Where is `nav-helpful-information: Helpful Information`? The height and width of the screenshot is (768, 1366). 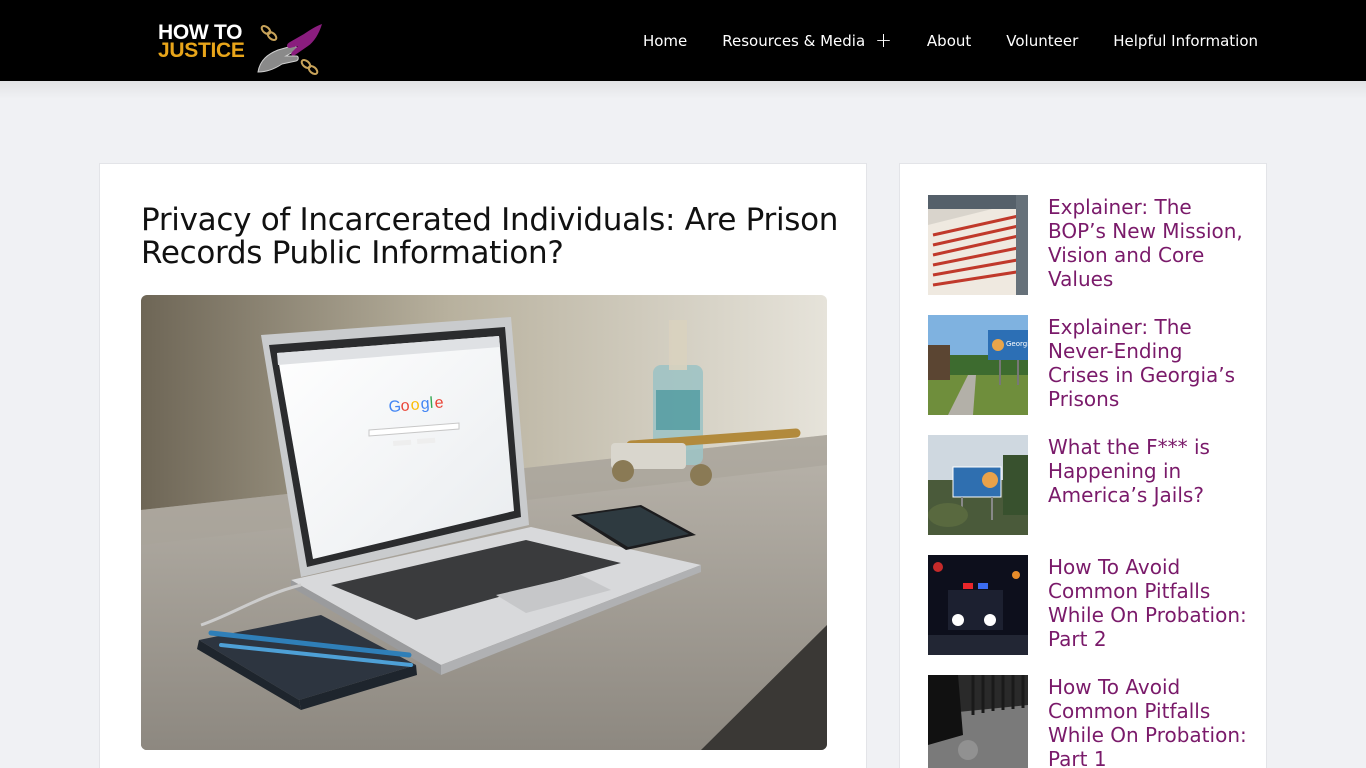
nav-helpful-information: Helpful Information is located at coordinates (1185, 41).